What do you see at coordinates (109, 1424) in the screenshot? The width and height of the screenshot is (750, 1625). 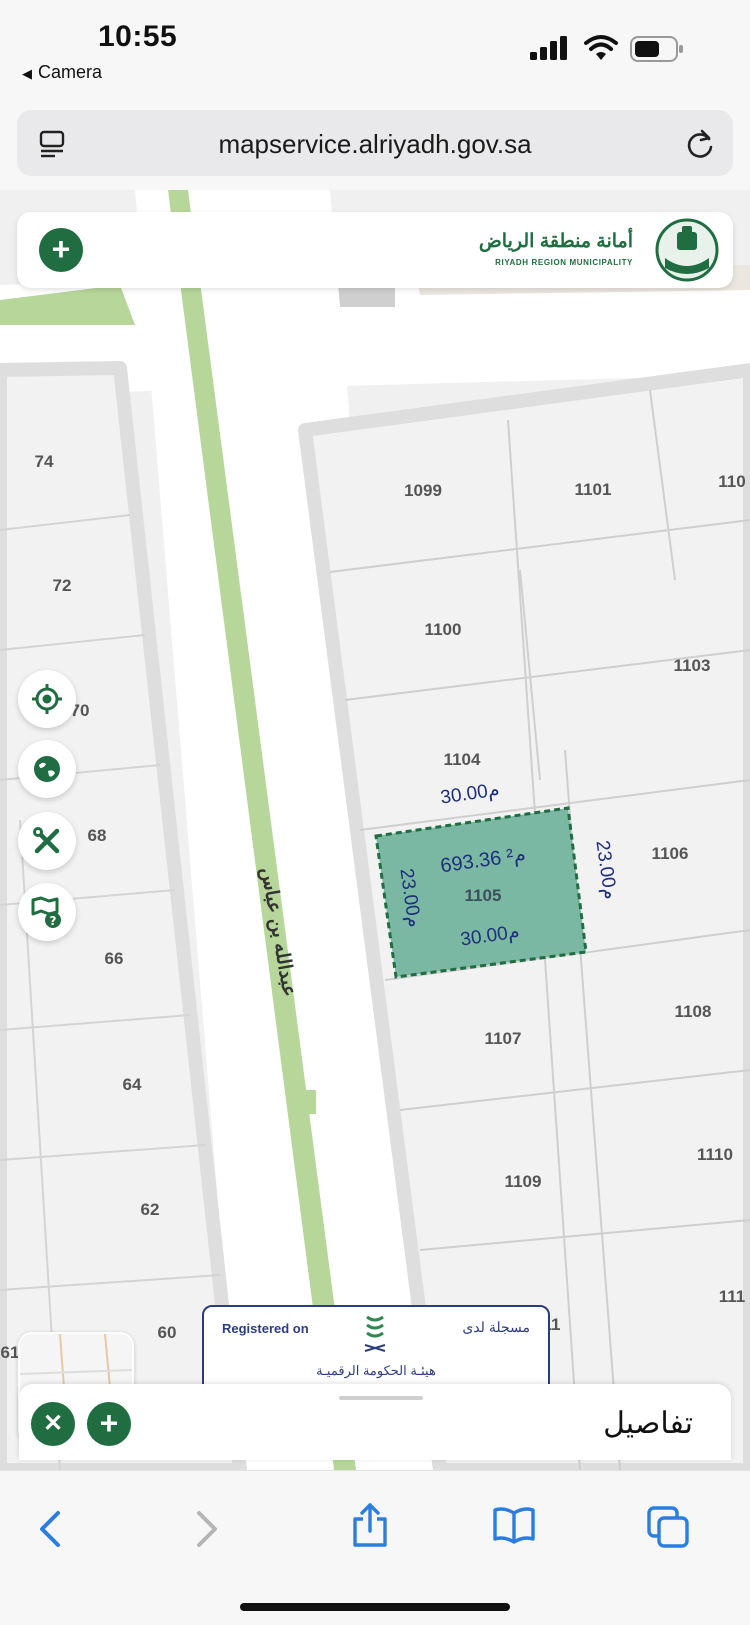 I see `expand-panel-button: +` at bounding box center [109, 1424].